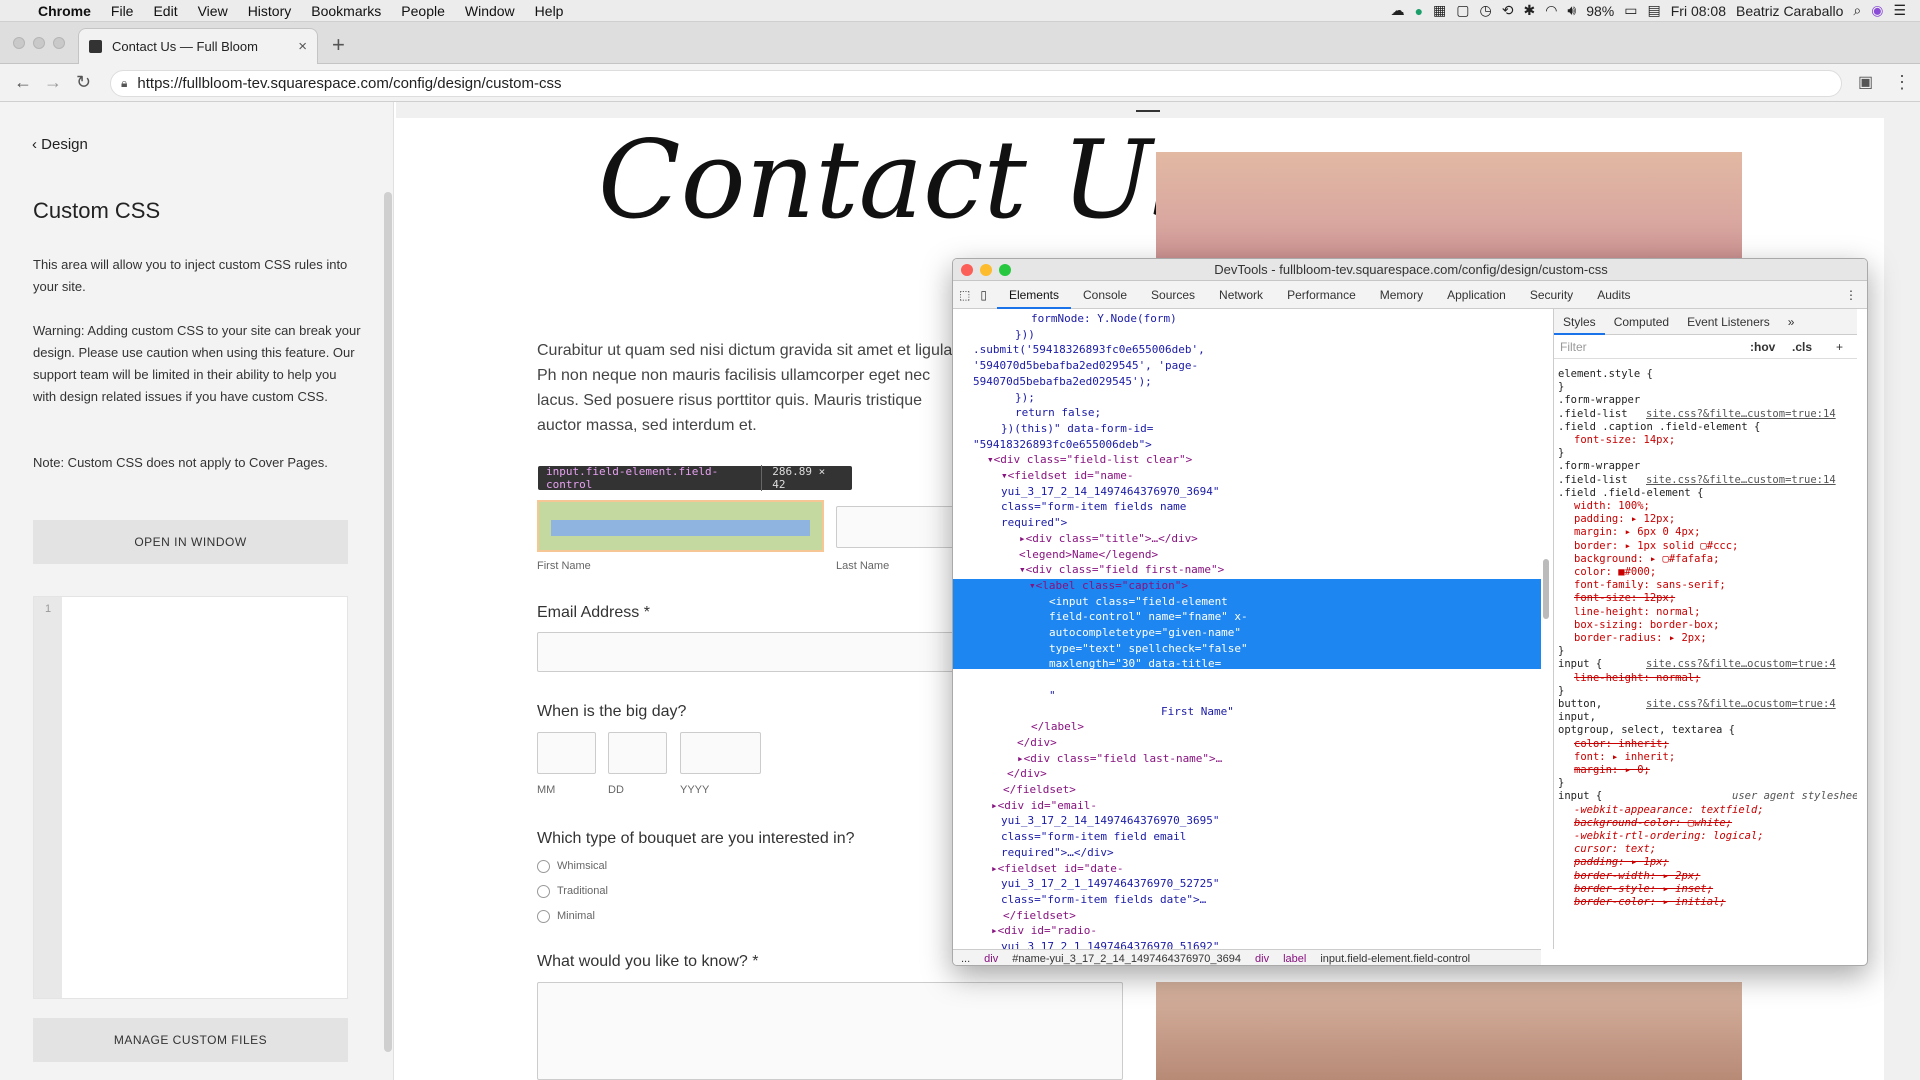  I want to click on dom-line: field-control" name="fname" x-, so click(1148, 616).